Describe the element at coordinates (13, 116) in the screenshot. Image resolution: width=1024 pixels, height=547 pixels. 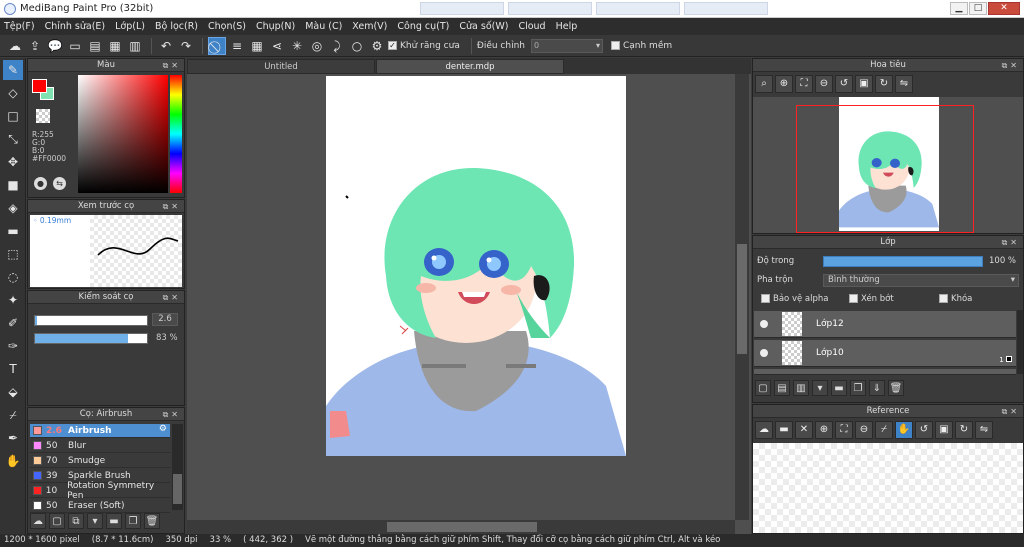
I see `shape-tool-icon: □` at that location.